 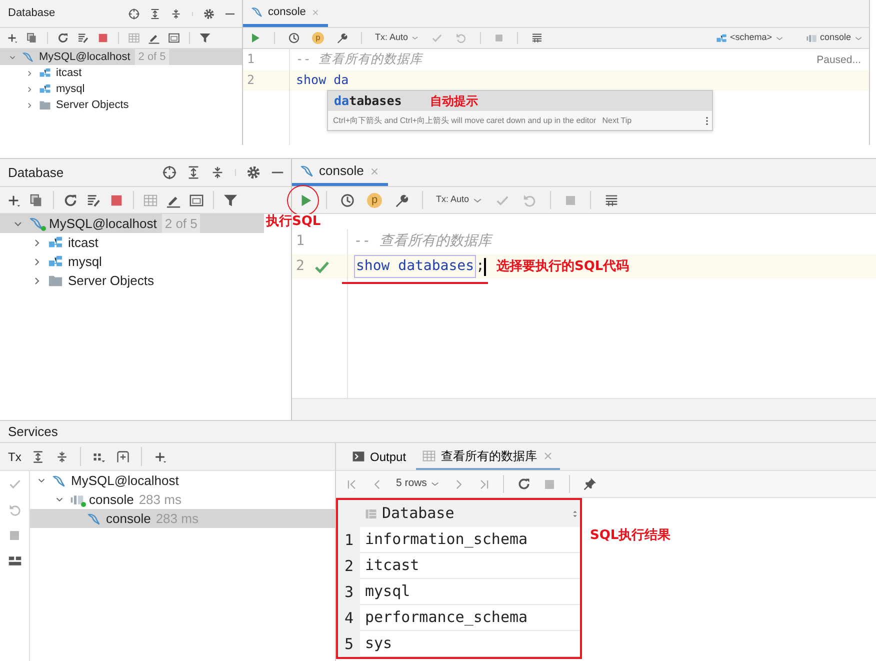 What do you see at coordinates (617, 120) in the screenshot?
I see `next-tip-link: Next Tip` at bounding box center [617, 120].